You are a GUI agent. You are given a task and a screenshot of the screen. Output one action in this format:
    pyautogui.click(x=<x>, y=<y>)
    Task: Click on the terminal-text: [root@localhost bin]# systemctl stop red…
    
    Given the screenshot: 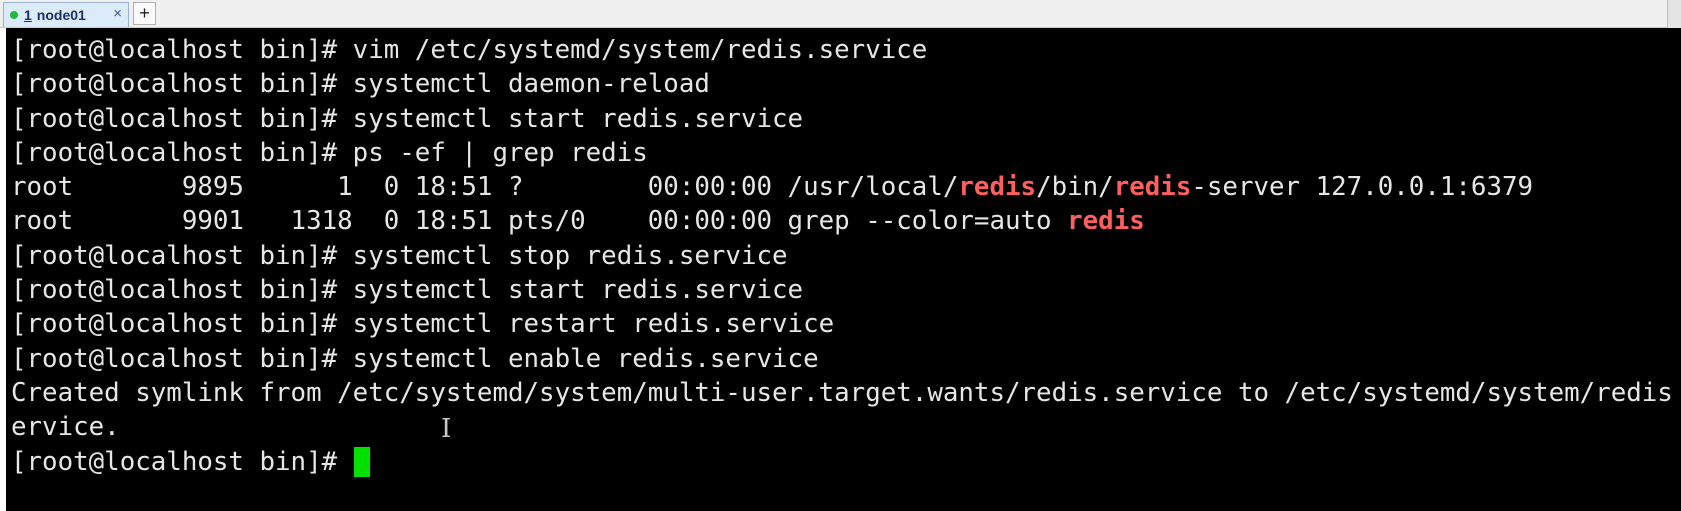 What is the action you would take?
    pyautogui.click(x=399, y=255)
    